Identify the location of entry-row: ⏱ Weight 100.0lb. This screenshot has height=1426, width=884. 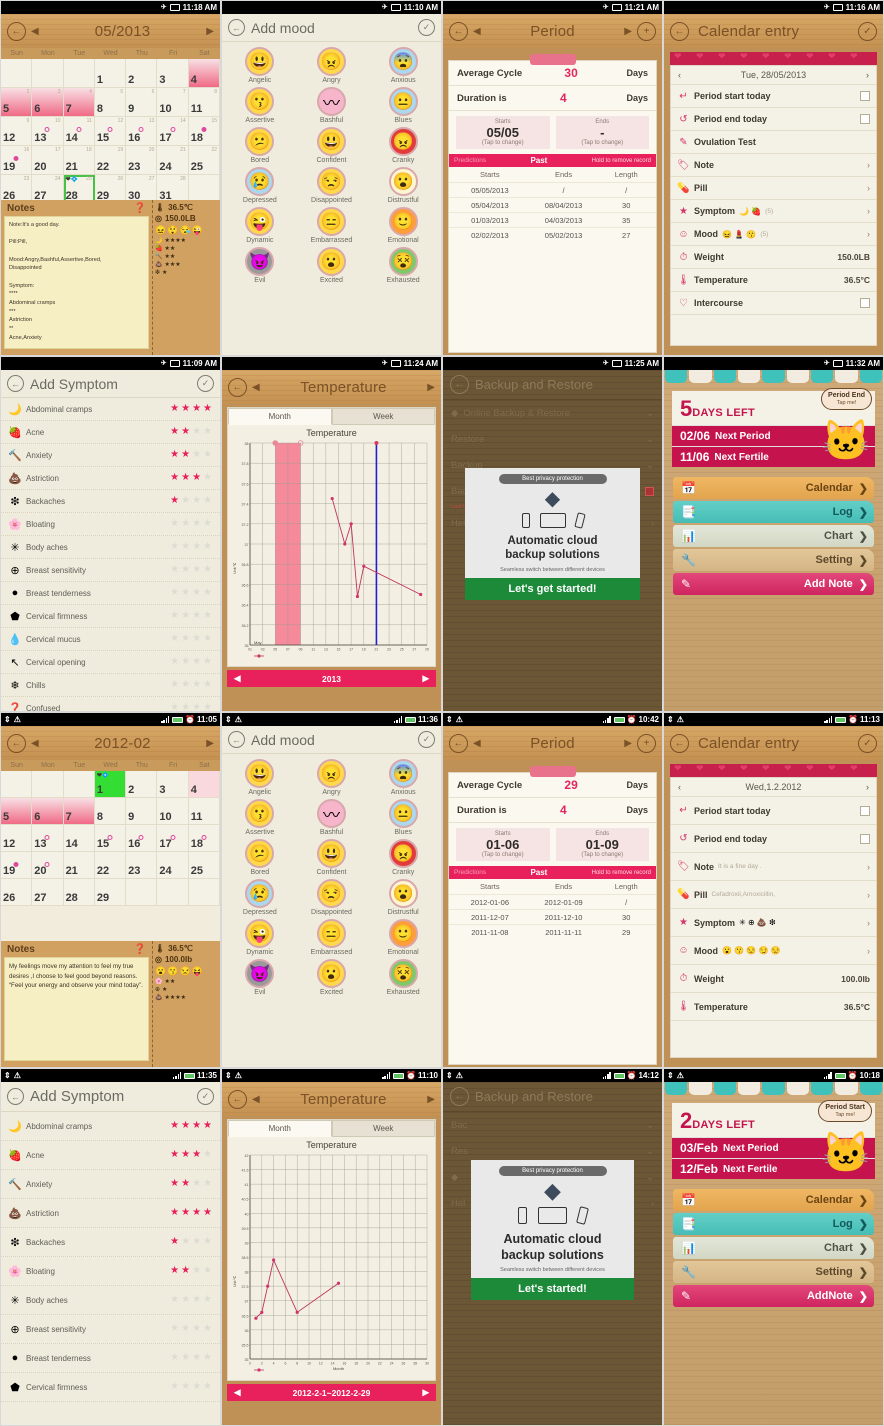
(773, 979).